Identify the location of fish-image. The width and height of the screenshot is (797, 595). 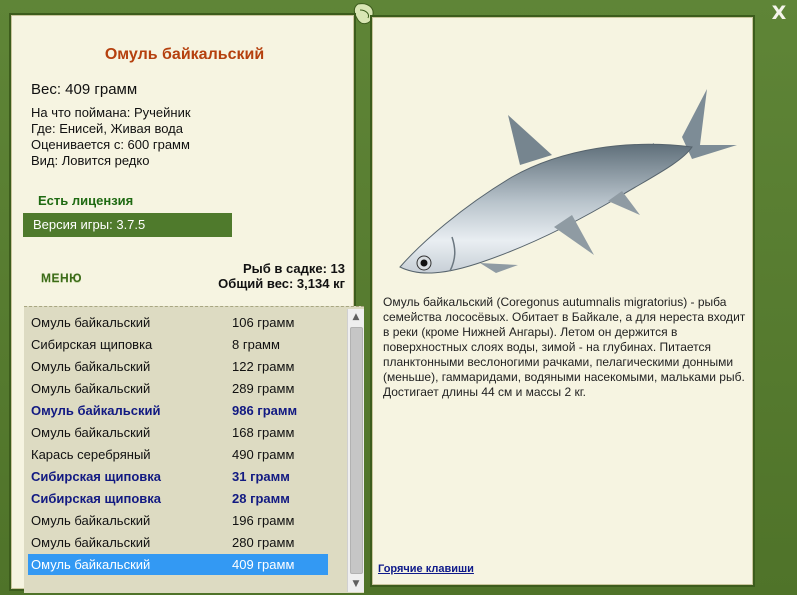
(568, 181).